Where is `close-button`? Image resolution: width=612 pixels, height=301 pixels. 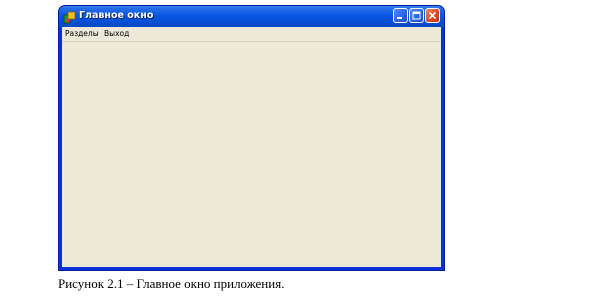
close-button is located at coordinates (432, 15).